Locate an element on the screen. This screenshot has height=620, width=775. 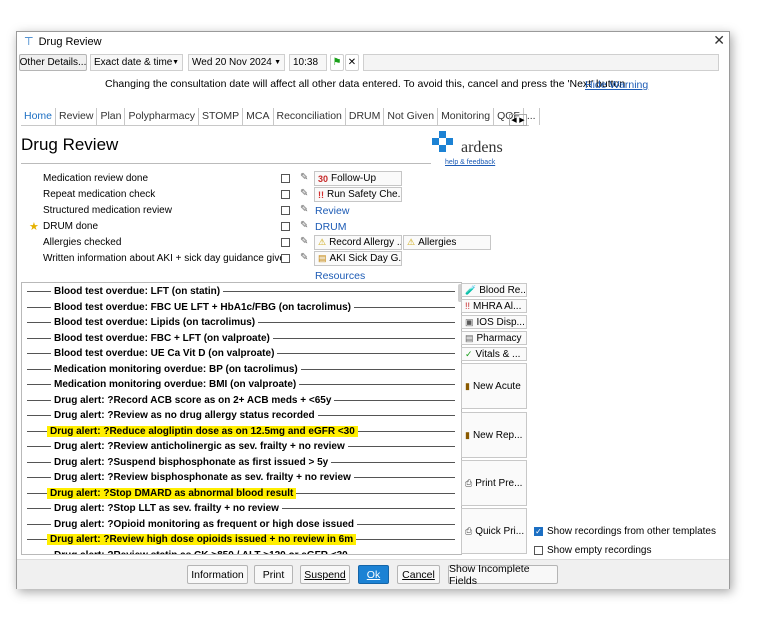
print-button: Print is located at coordinates (273, 574).